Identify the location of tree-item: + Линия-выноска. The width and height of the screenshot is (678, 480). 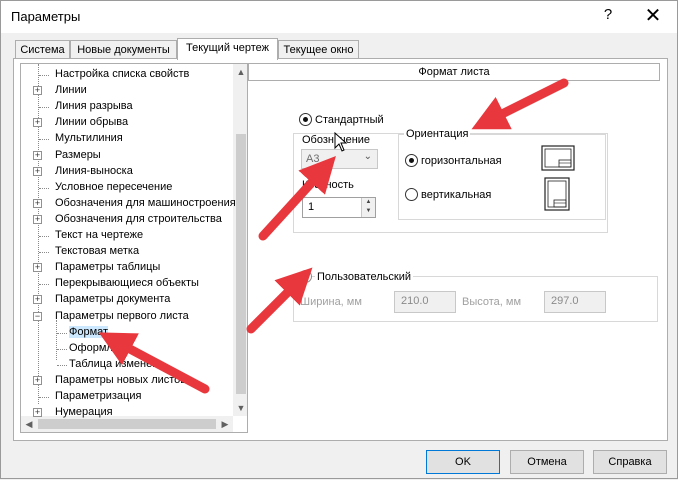
(127, 172).